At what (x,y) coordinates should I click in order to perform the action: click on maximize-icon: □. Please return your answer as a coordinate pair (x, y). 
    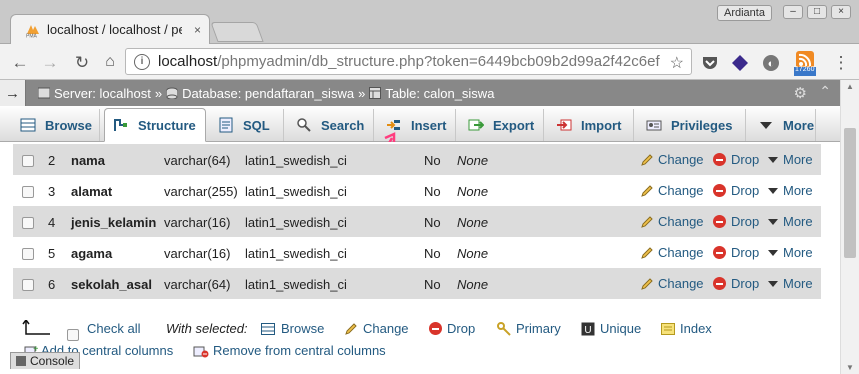
    Looking at the image, I should click on (817, 12).